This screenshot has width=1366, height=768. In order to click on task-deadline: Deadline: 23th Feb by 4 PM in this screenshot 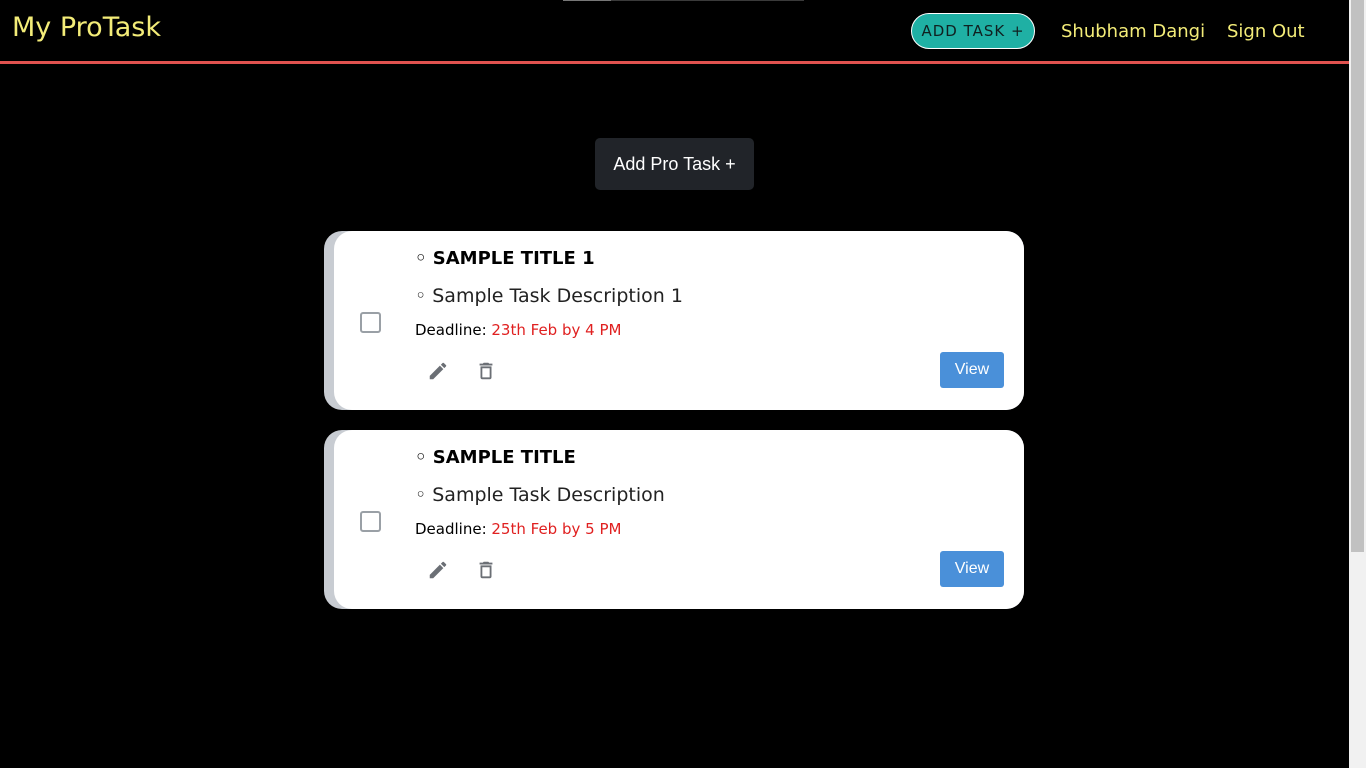, I will do `click(518, 330)`.